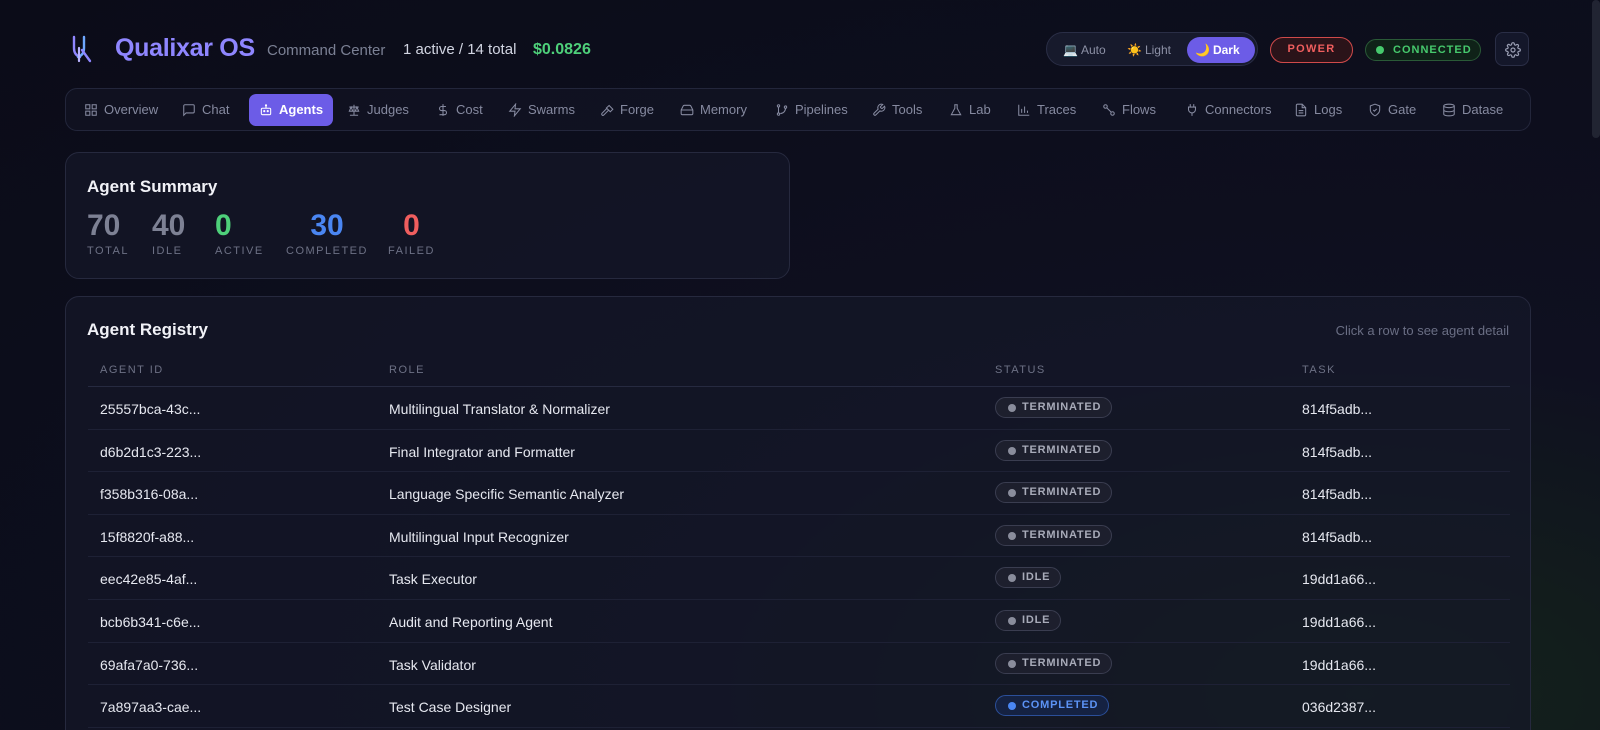 The image size is (1600, 730). I want to click on status-badge: COMPLETED, so click(1052, 706).